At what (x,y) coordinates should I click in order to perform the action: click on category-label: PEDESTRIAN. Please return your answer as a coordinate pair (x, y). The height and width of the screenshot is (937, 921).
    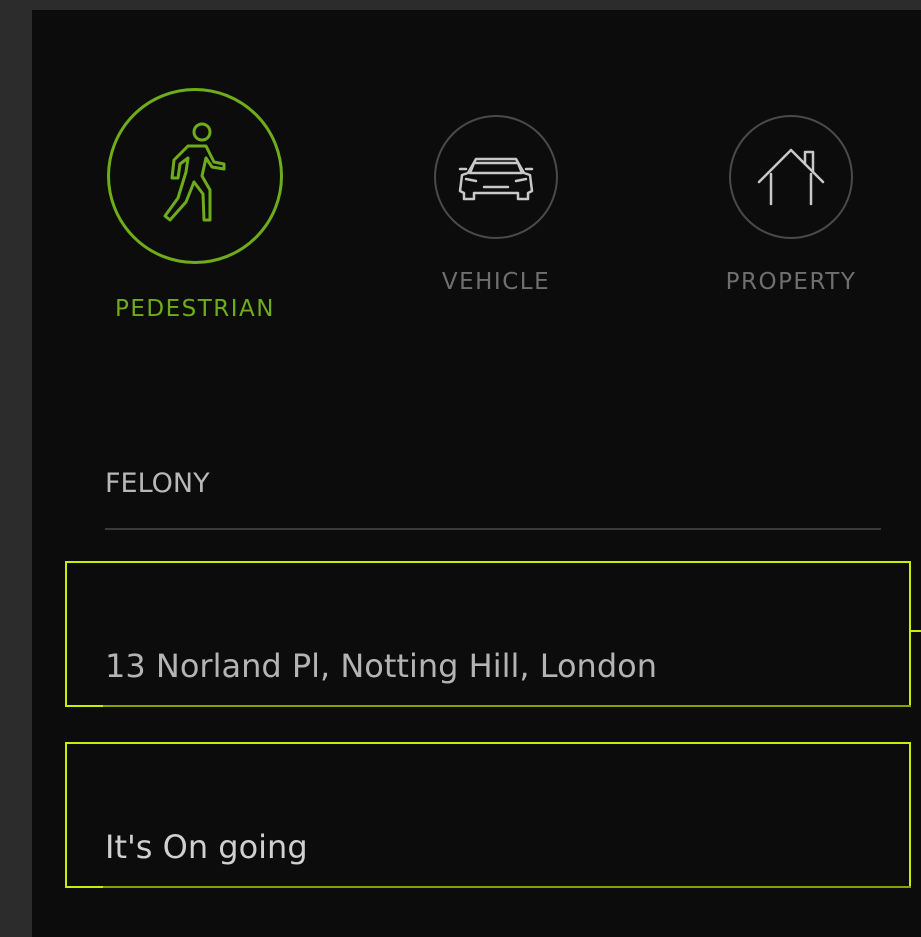
    Looking at the image, I should click on (195, 309).